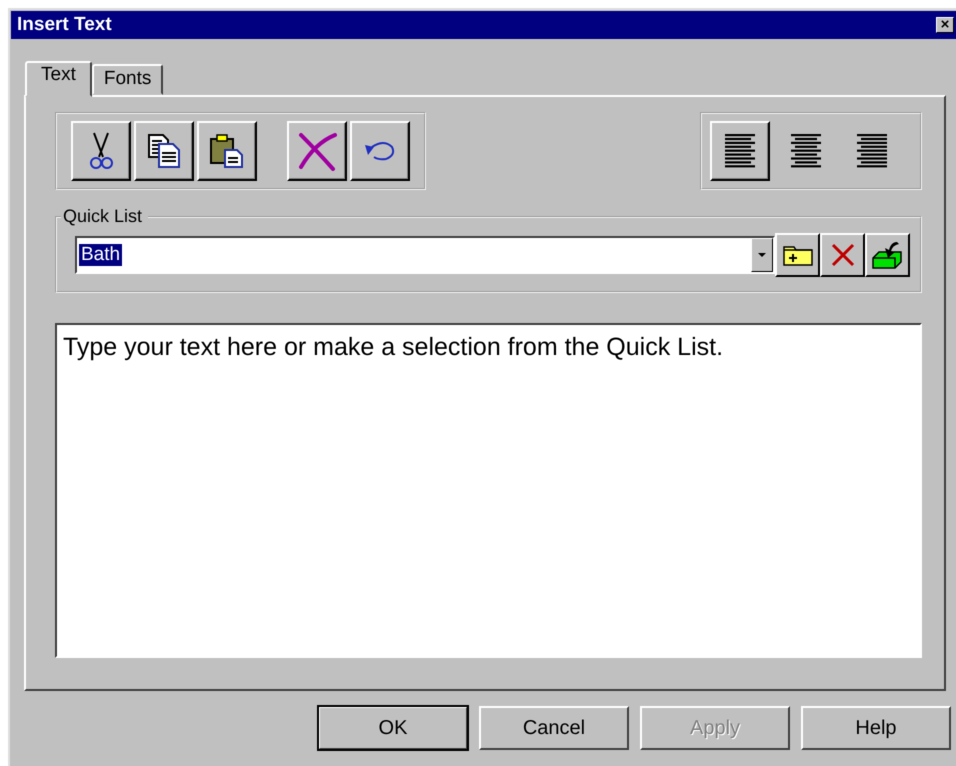 The image size is (956, 766). Describe the element at coordinates (128, 79) in the screenshot. I see `tab: Fonts` at that location.